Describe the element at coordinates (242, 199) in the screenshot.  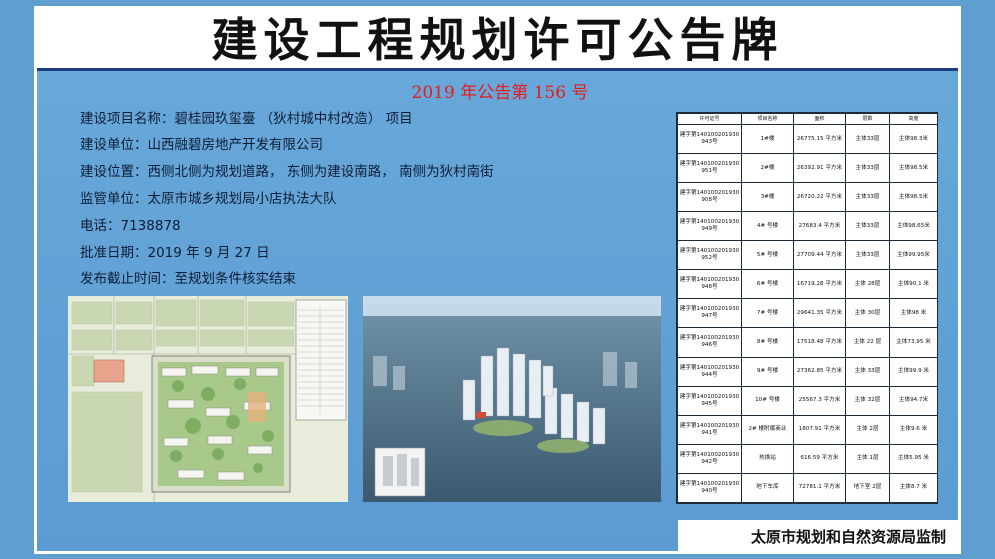
I see `info-supervisor-value: 太原市城乡规划局小店执法大队` at that location.